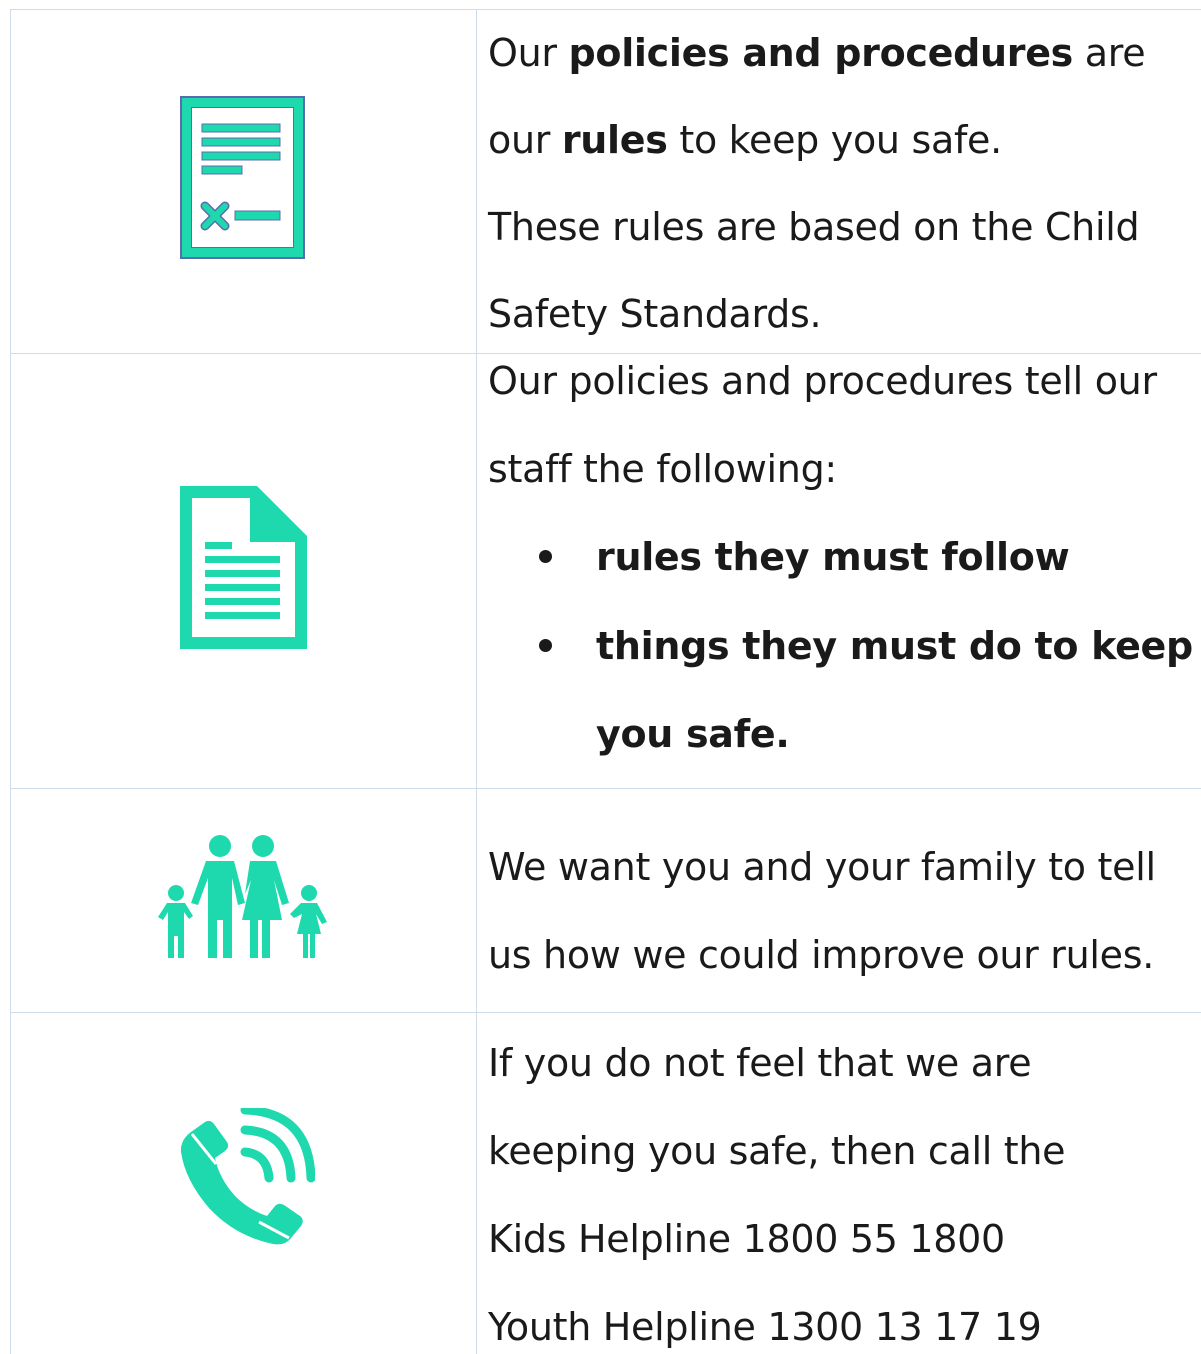 The height and width of the screenshot is (1354, 1201). I want to click on text-line: us how we could improve our rules., so click(821, 955).